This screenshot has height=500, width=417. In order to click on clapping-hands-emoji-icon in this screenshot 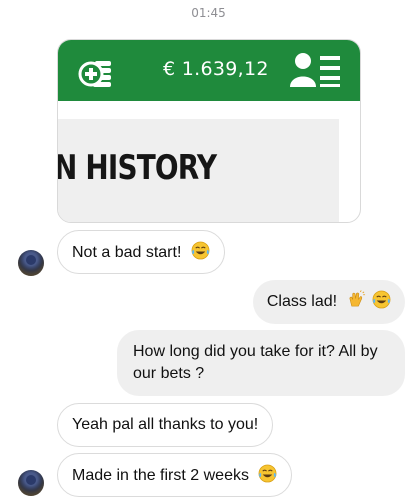, I will do `click(357, 298)`.